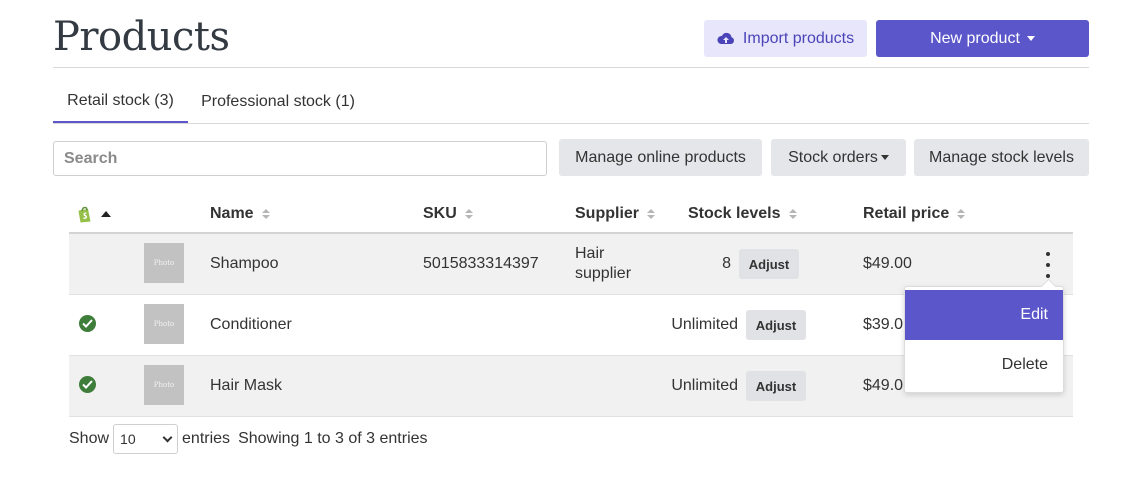  I want to click on new-product-button: New product, so click(982, 38).